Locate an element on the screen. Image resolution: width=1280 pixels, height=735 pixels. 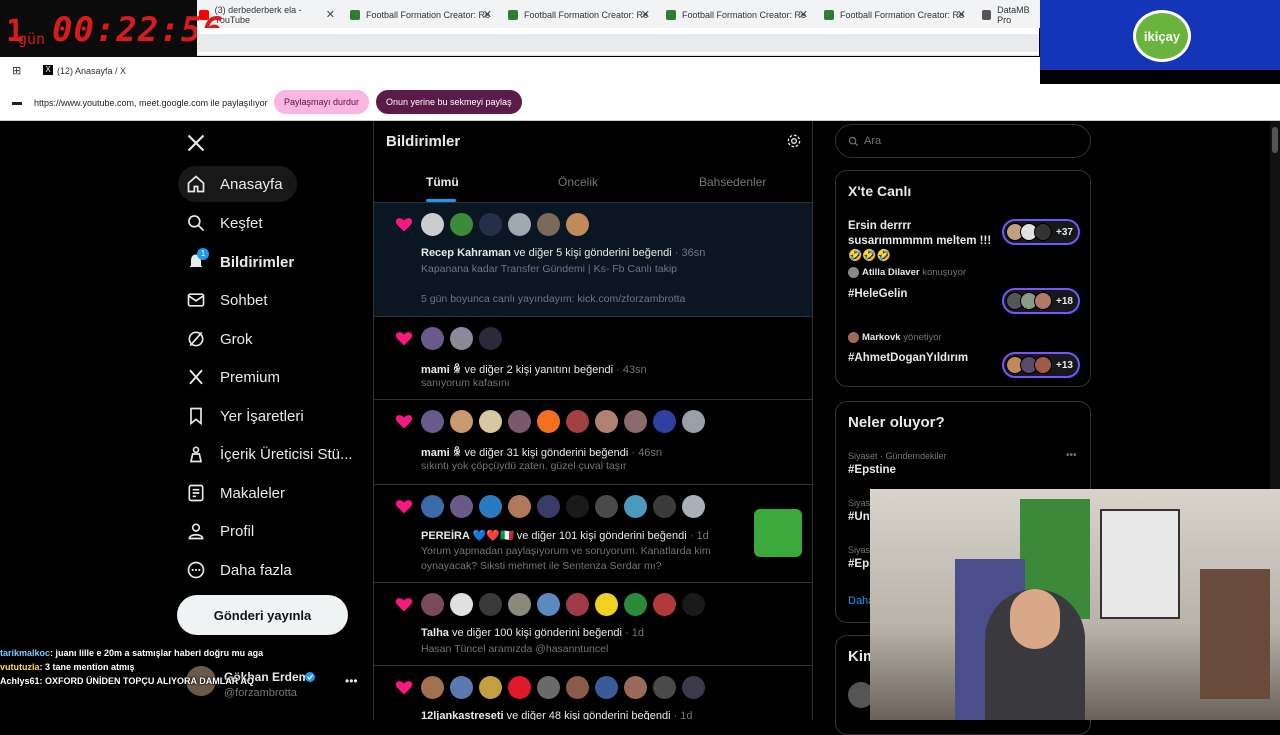
live-space-title: #AhmetDoganYıldırım is located at coordinates (908, 358).